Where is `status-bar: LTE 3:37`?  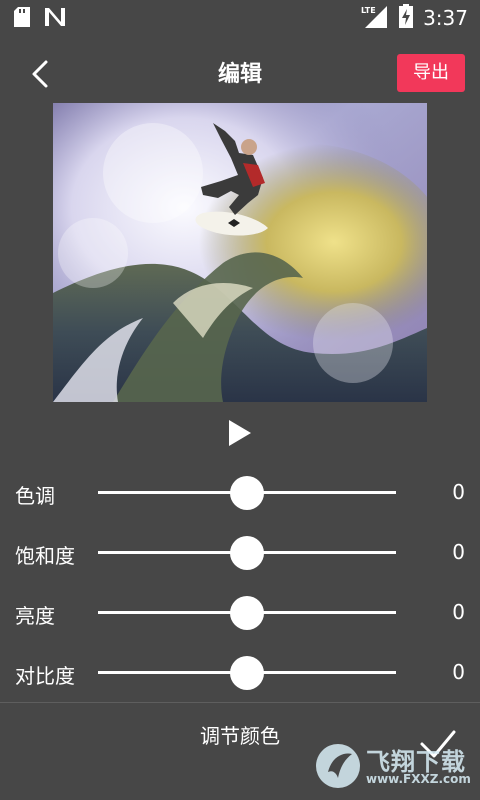
status-bar: LTE 3:37 is located at coordinates (240, 18).